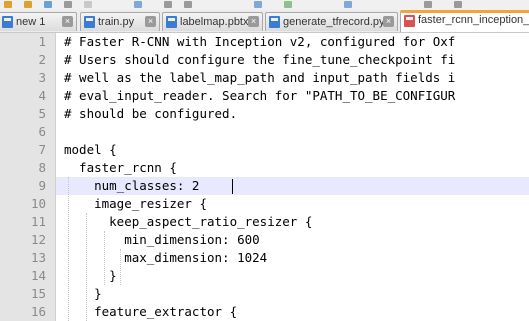  What do you see at coordinates (473, 20) in the screenshot?
I see `tab-label: faster_rcnn_inception_v` at bounding box center [473, 20].